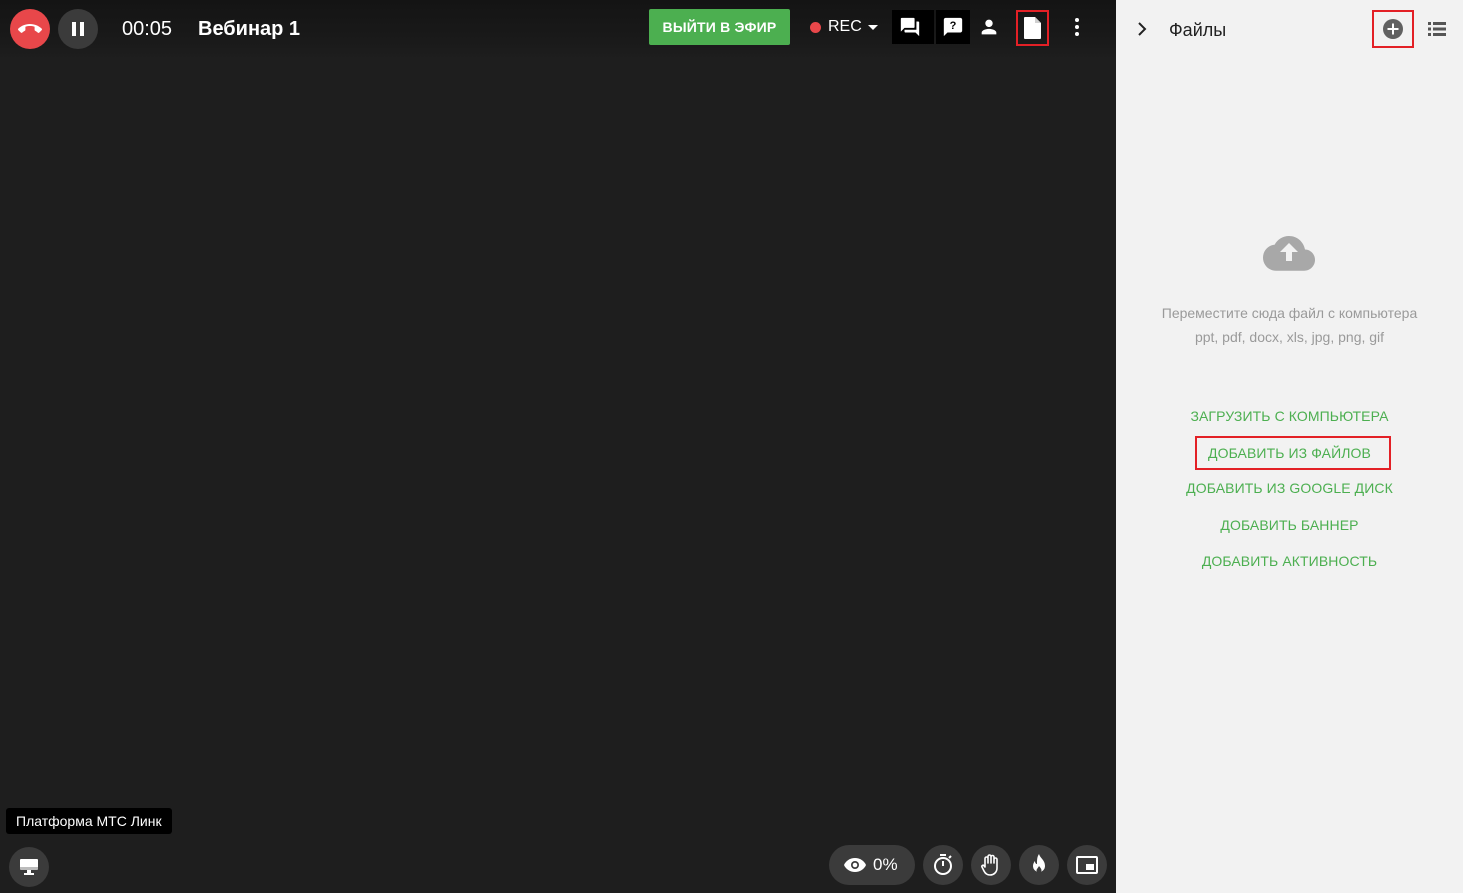 The image size is (1463, 893). I want to click on stopwatch-icon, so click(943, 864).